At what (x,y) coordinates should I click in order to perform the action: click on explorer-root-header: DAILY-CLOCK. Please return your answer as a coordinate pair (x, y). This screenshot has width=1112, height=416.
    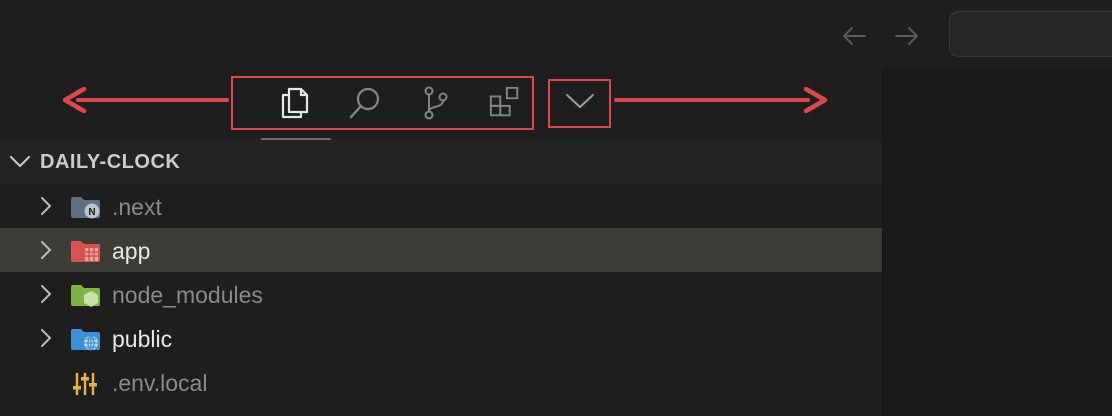
    Looking at the image, I should click on (441, 162).